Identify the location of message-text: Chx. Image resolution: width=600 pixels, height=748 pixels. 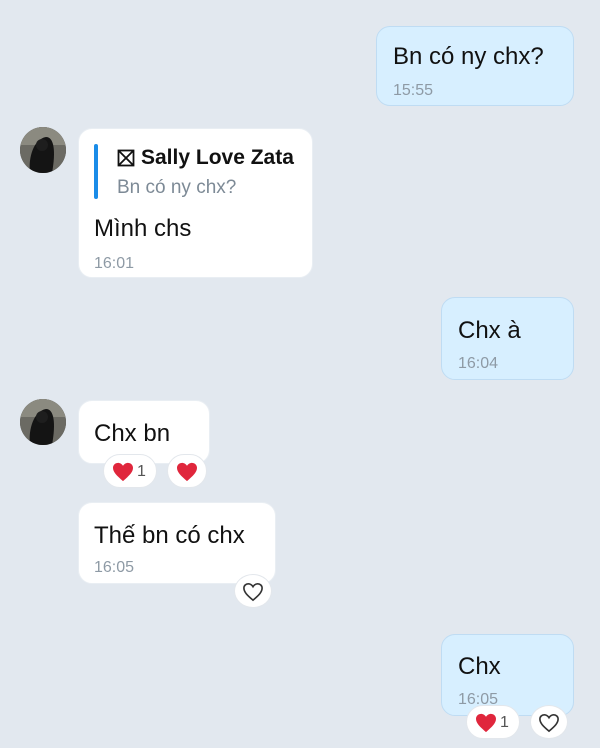
(479, 666).